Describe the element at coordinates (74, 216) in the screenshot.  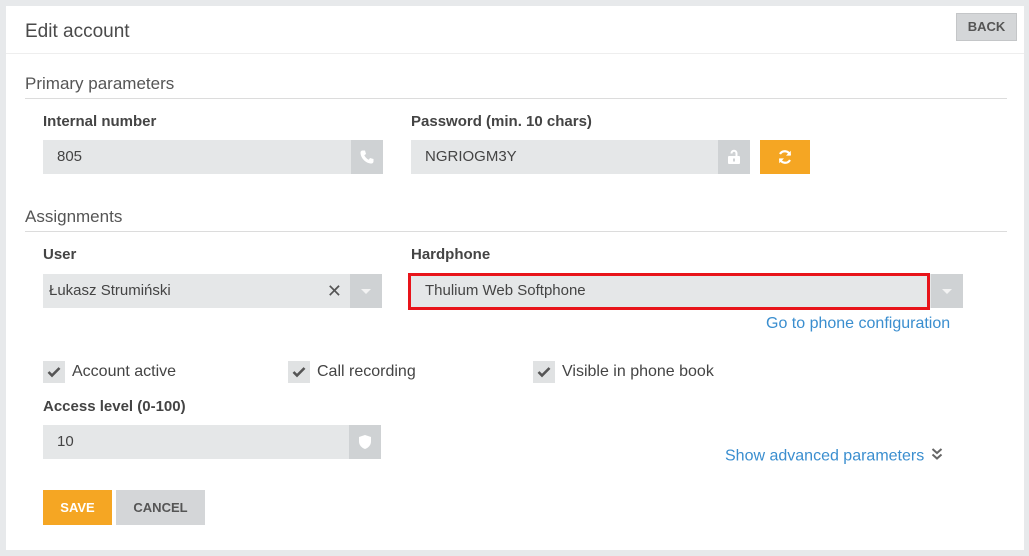
I see `section-title-assignments: Assignments` at that location.